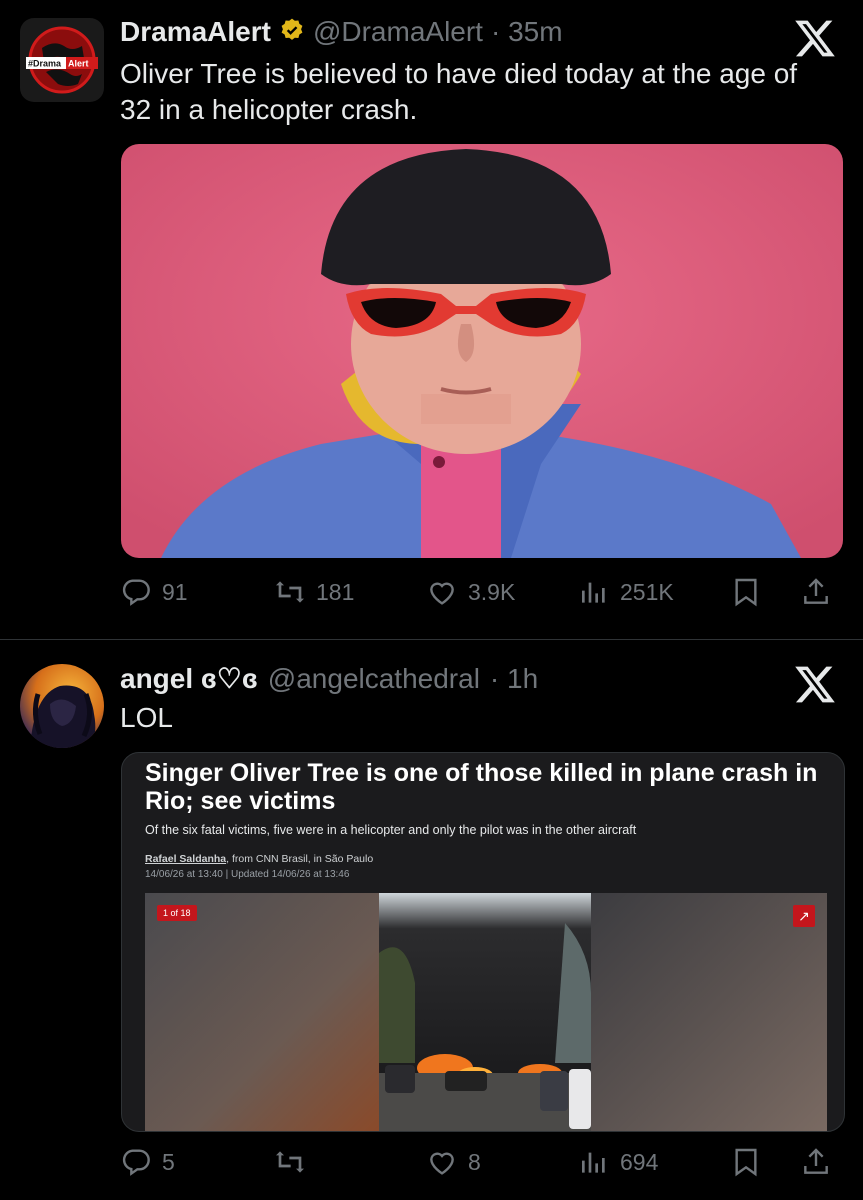 This screenshot has height=1200, width=863. Describe the element at coordinates (335, 591) in the screenshot. I see `repost-count: 181` at that location.